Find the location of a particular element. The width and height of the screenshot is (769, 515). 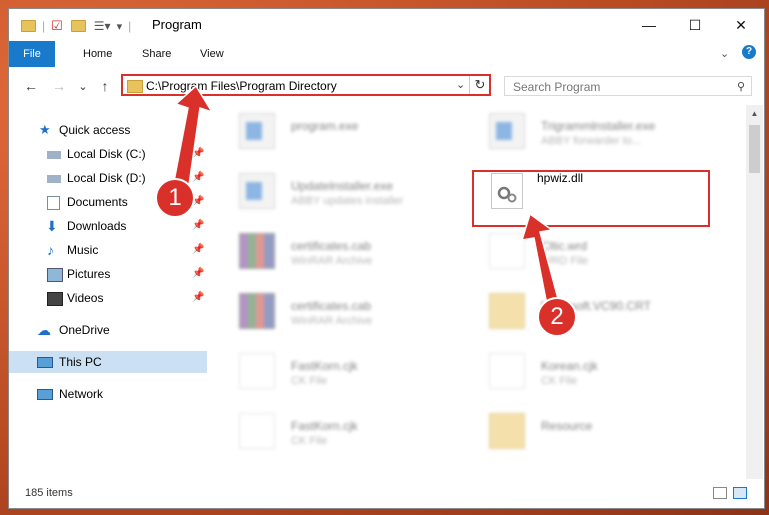

arrow-2-icon is located at coordinates (541, 260).